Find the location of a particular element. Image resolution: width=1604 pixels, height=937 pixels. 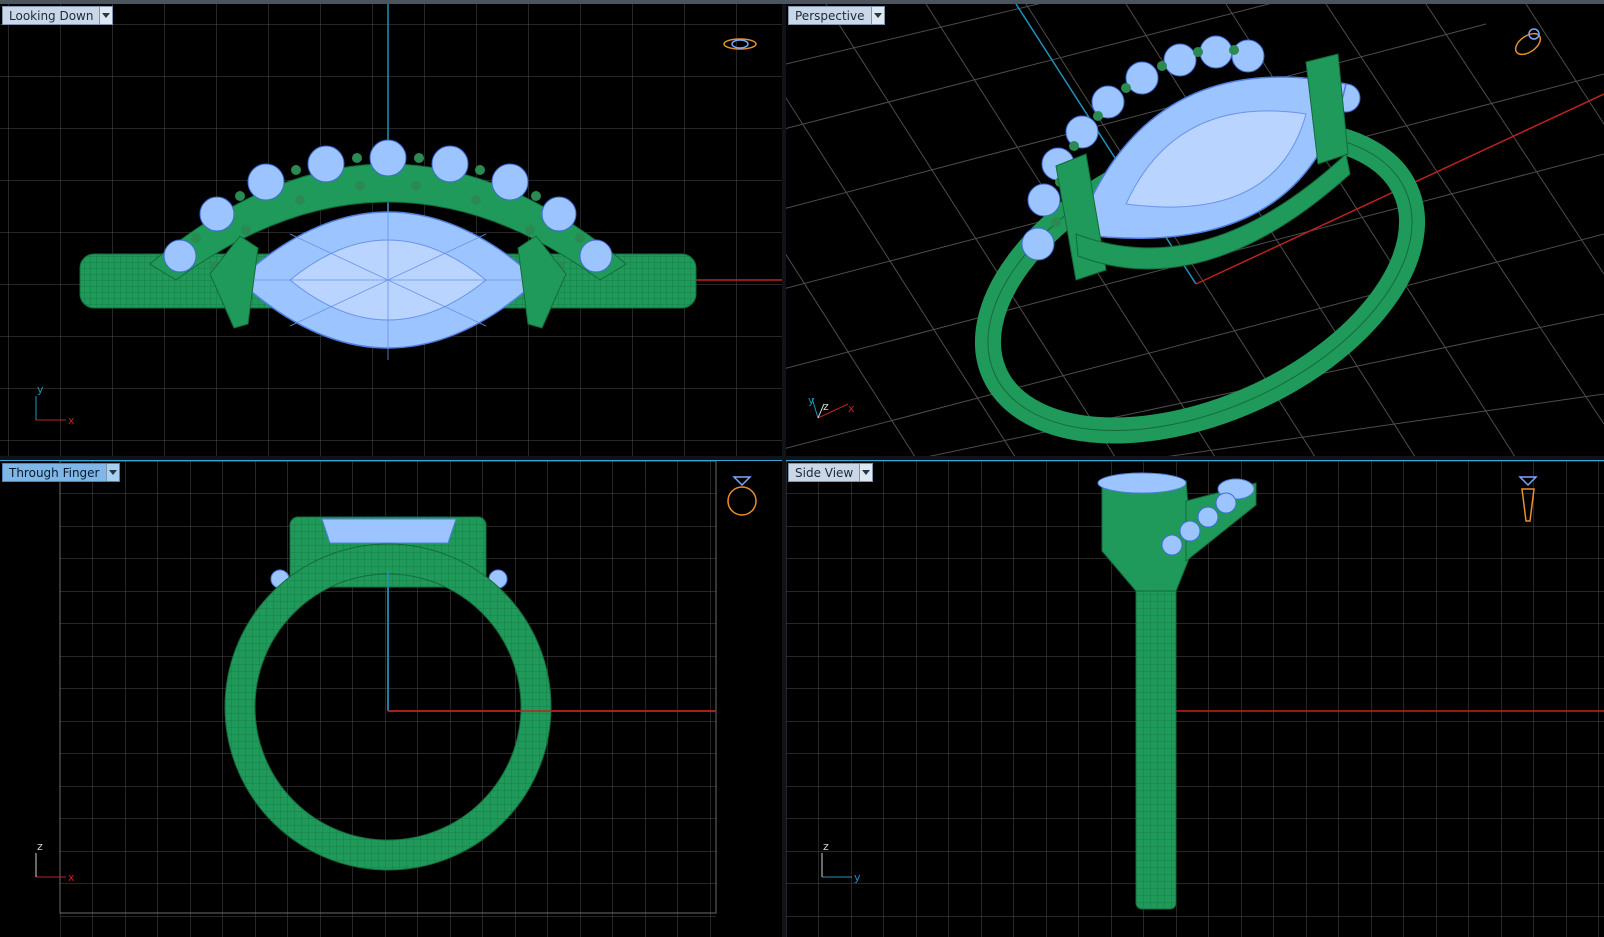

viewport-title-text: Side View is located at coordinates (824, 473).